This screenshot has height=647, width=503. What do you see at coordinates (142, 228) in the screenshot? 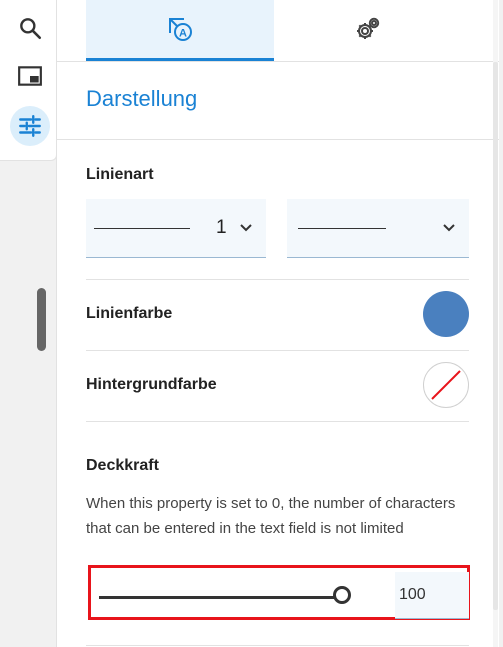
I see `line-preview` at bounding box center [142, 228].